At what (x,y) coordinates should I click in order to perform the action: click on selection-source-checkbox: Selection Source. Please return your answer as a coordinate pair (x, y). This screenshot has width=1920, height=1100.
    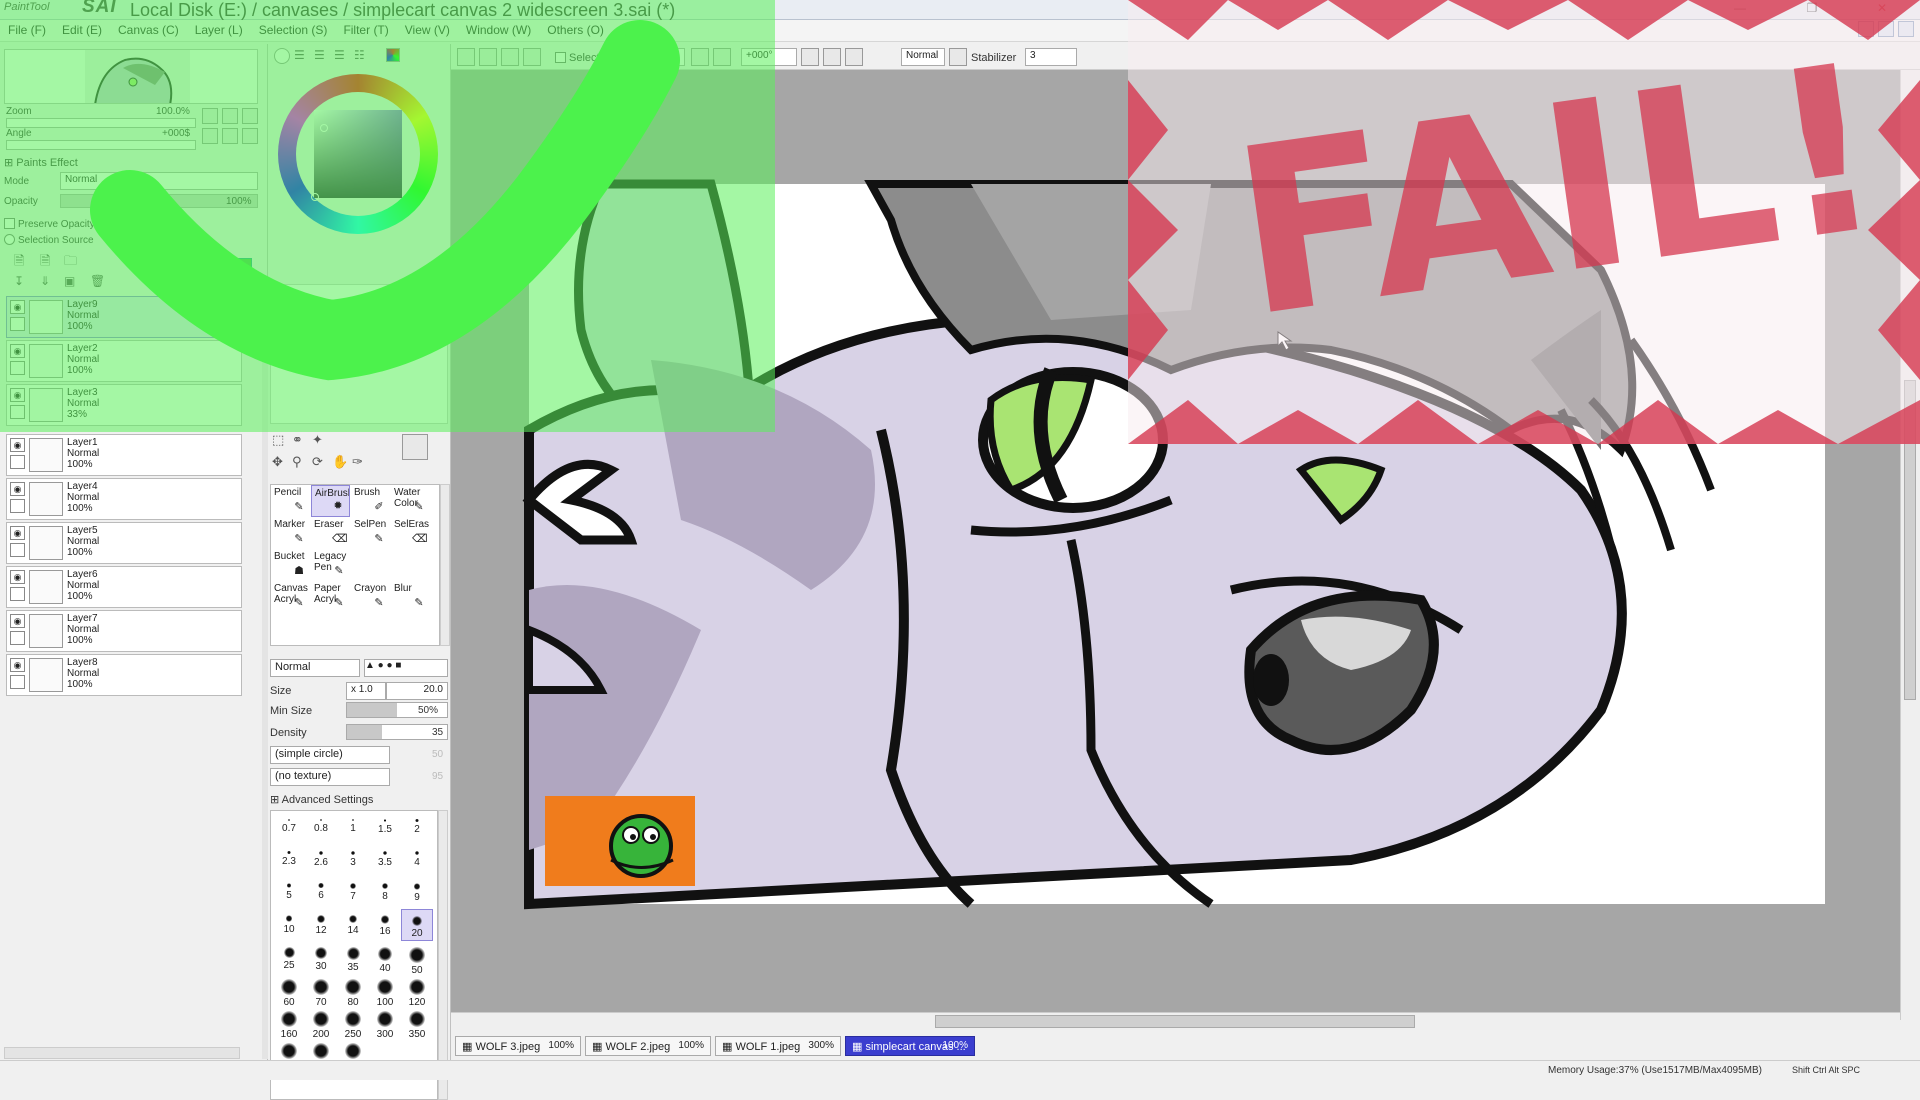
    Looking at the image, I should click on (49, 240).